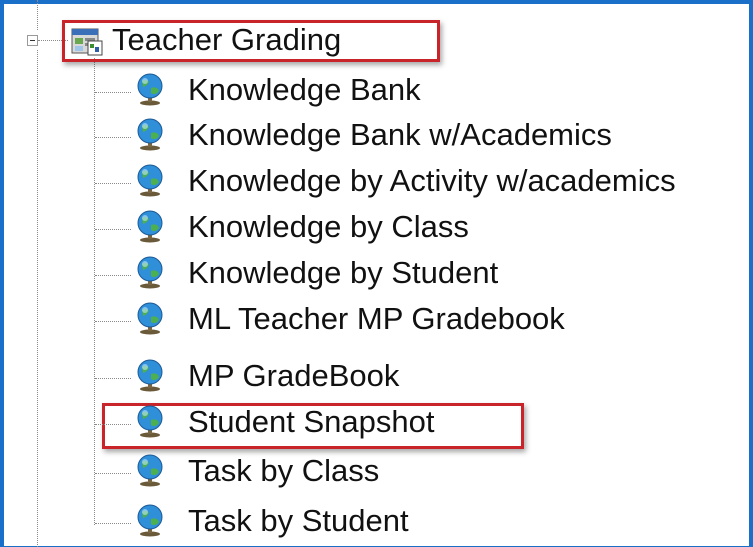 The width and height of the screenshot is (753, 547). I want to click on highlight-box, so click(251, 41).